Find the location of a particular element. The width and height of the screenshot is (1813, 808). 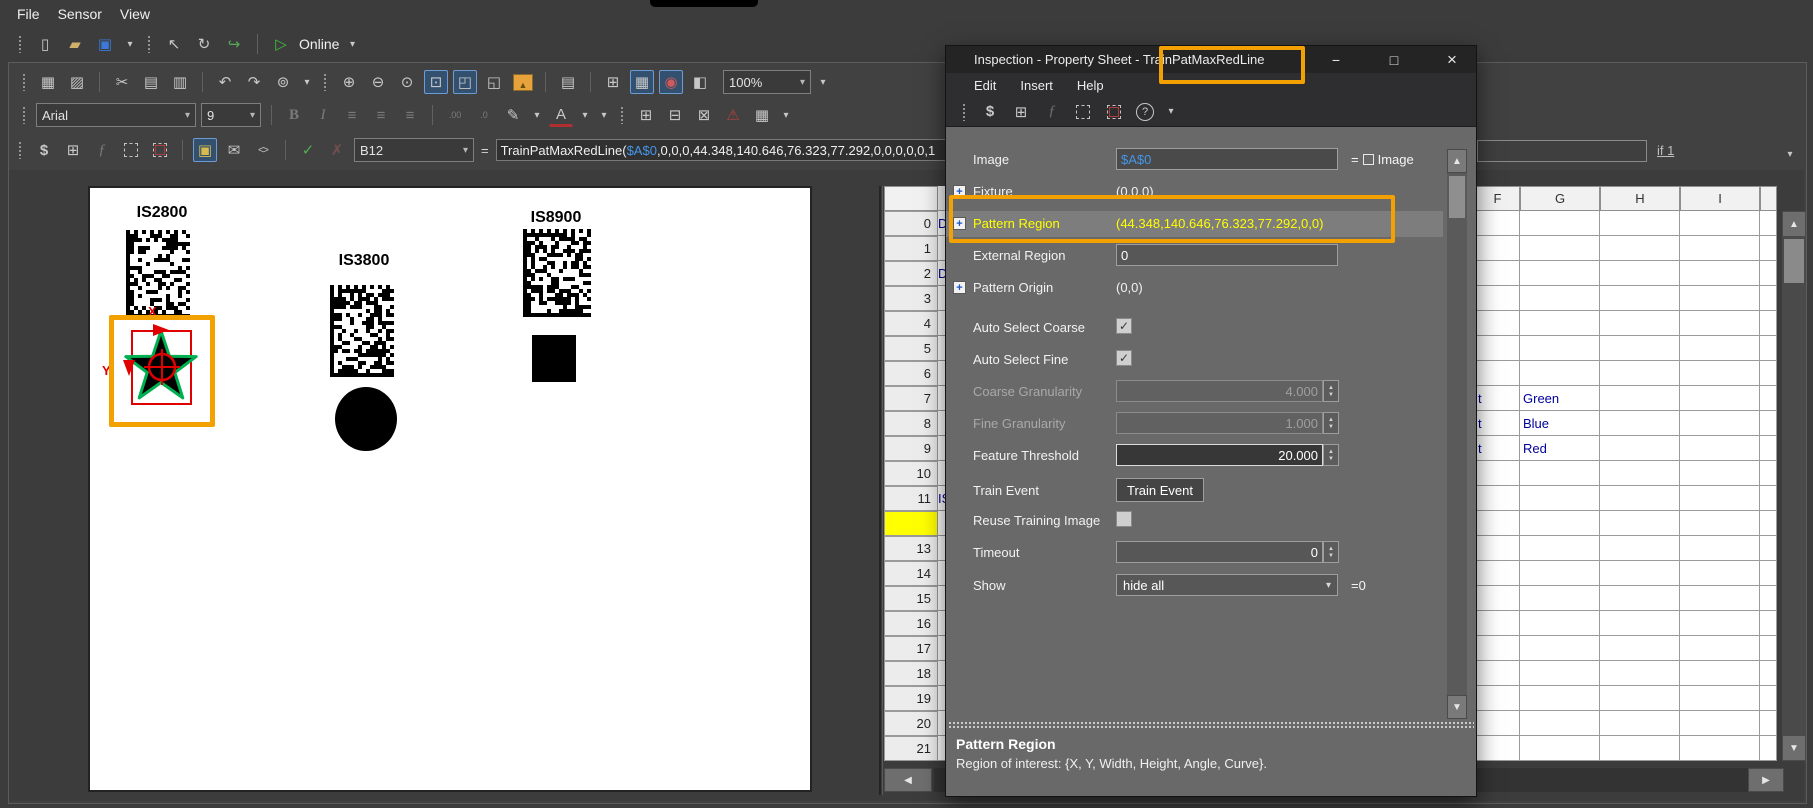

row-header-14: 14 is located at coordinates (911, 573).